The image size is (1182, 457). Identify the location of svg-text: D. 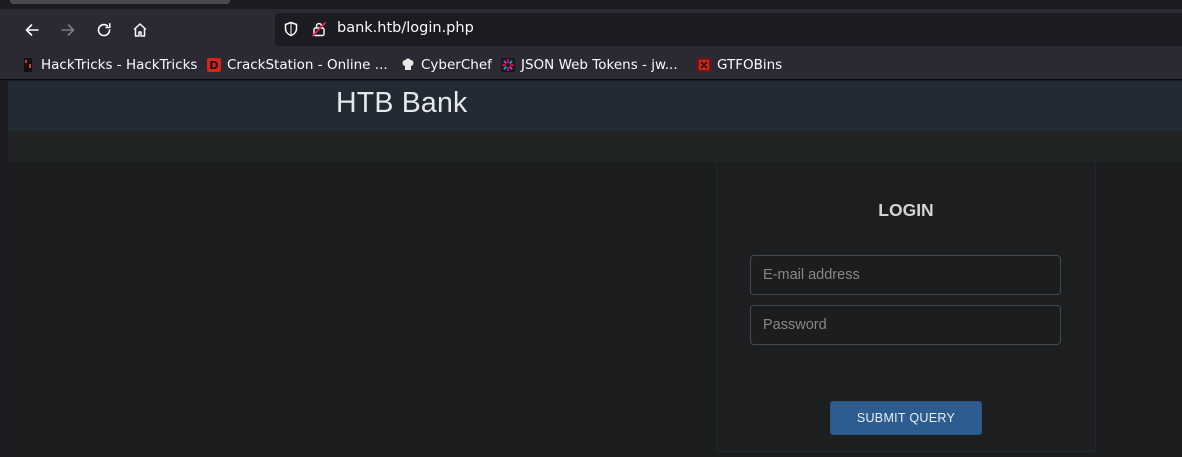
(213, 65).